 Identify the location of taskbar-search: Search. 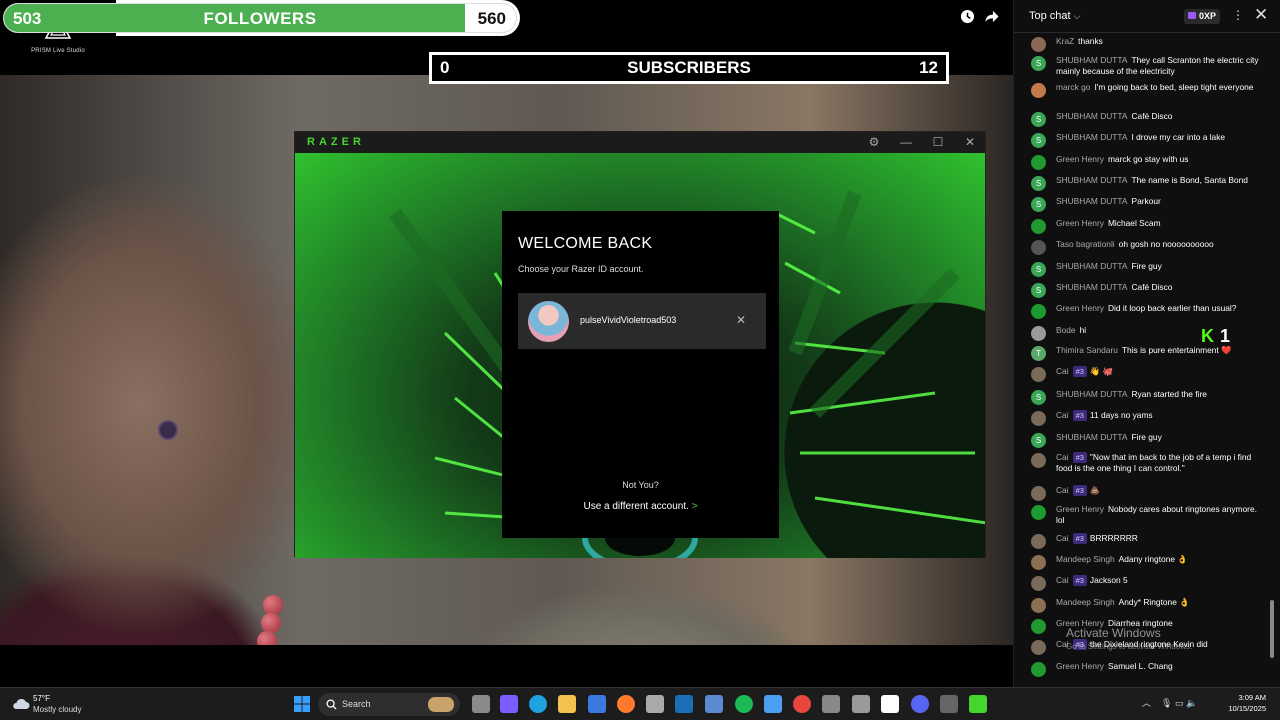
(389, 704).